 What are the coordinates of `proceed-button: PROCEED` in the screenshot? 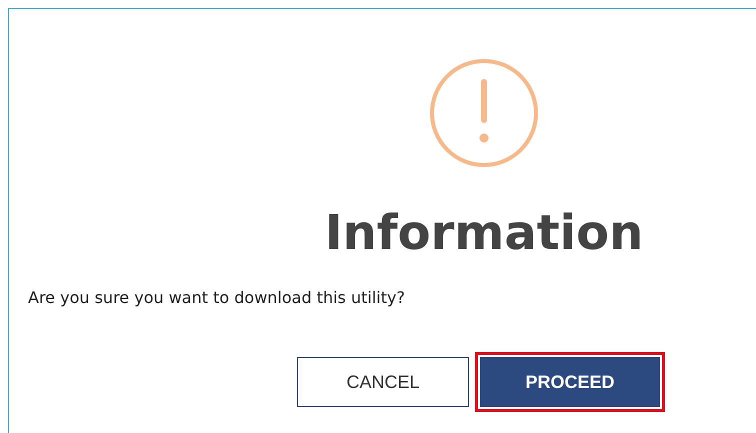 It's located at (570, 382).